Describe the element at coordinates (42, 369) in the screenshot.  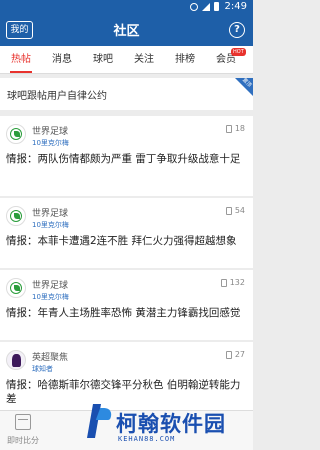
I see `post-subauthor: 球知者` at that location.